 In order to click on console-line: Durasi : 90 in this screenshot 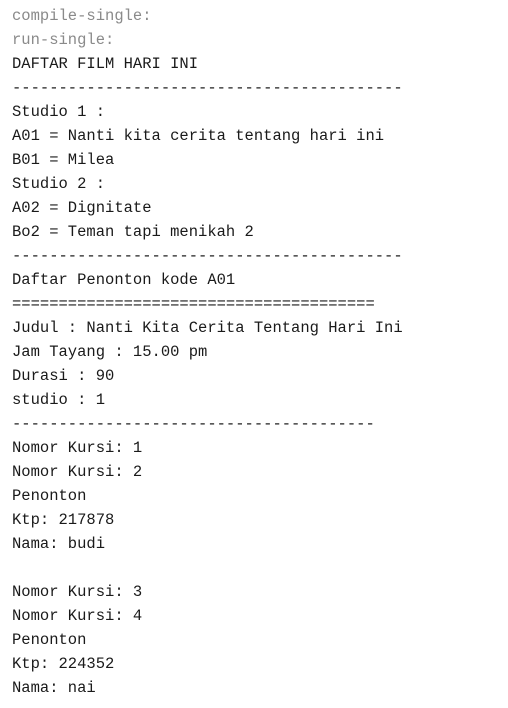, I will do `click(63, 376)`.